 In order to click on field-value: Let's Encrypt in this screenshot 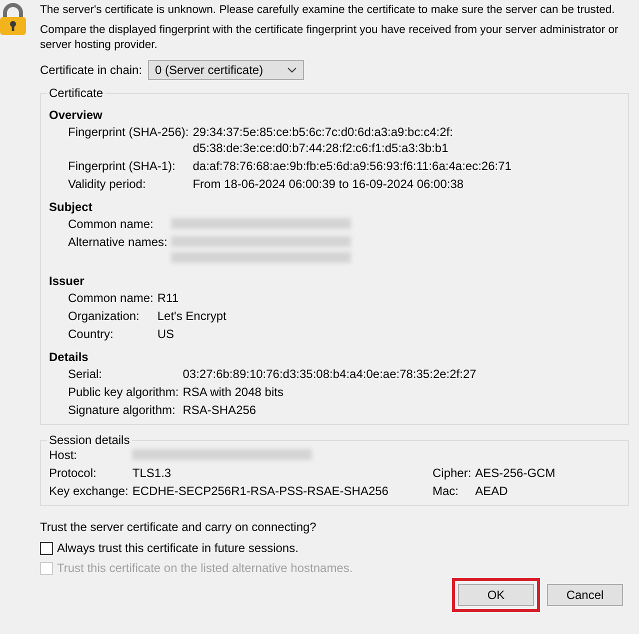, I will do `click(192, 316)`.